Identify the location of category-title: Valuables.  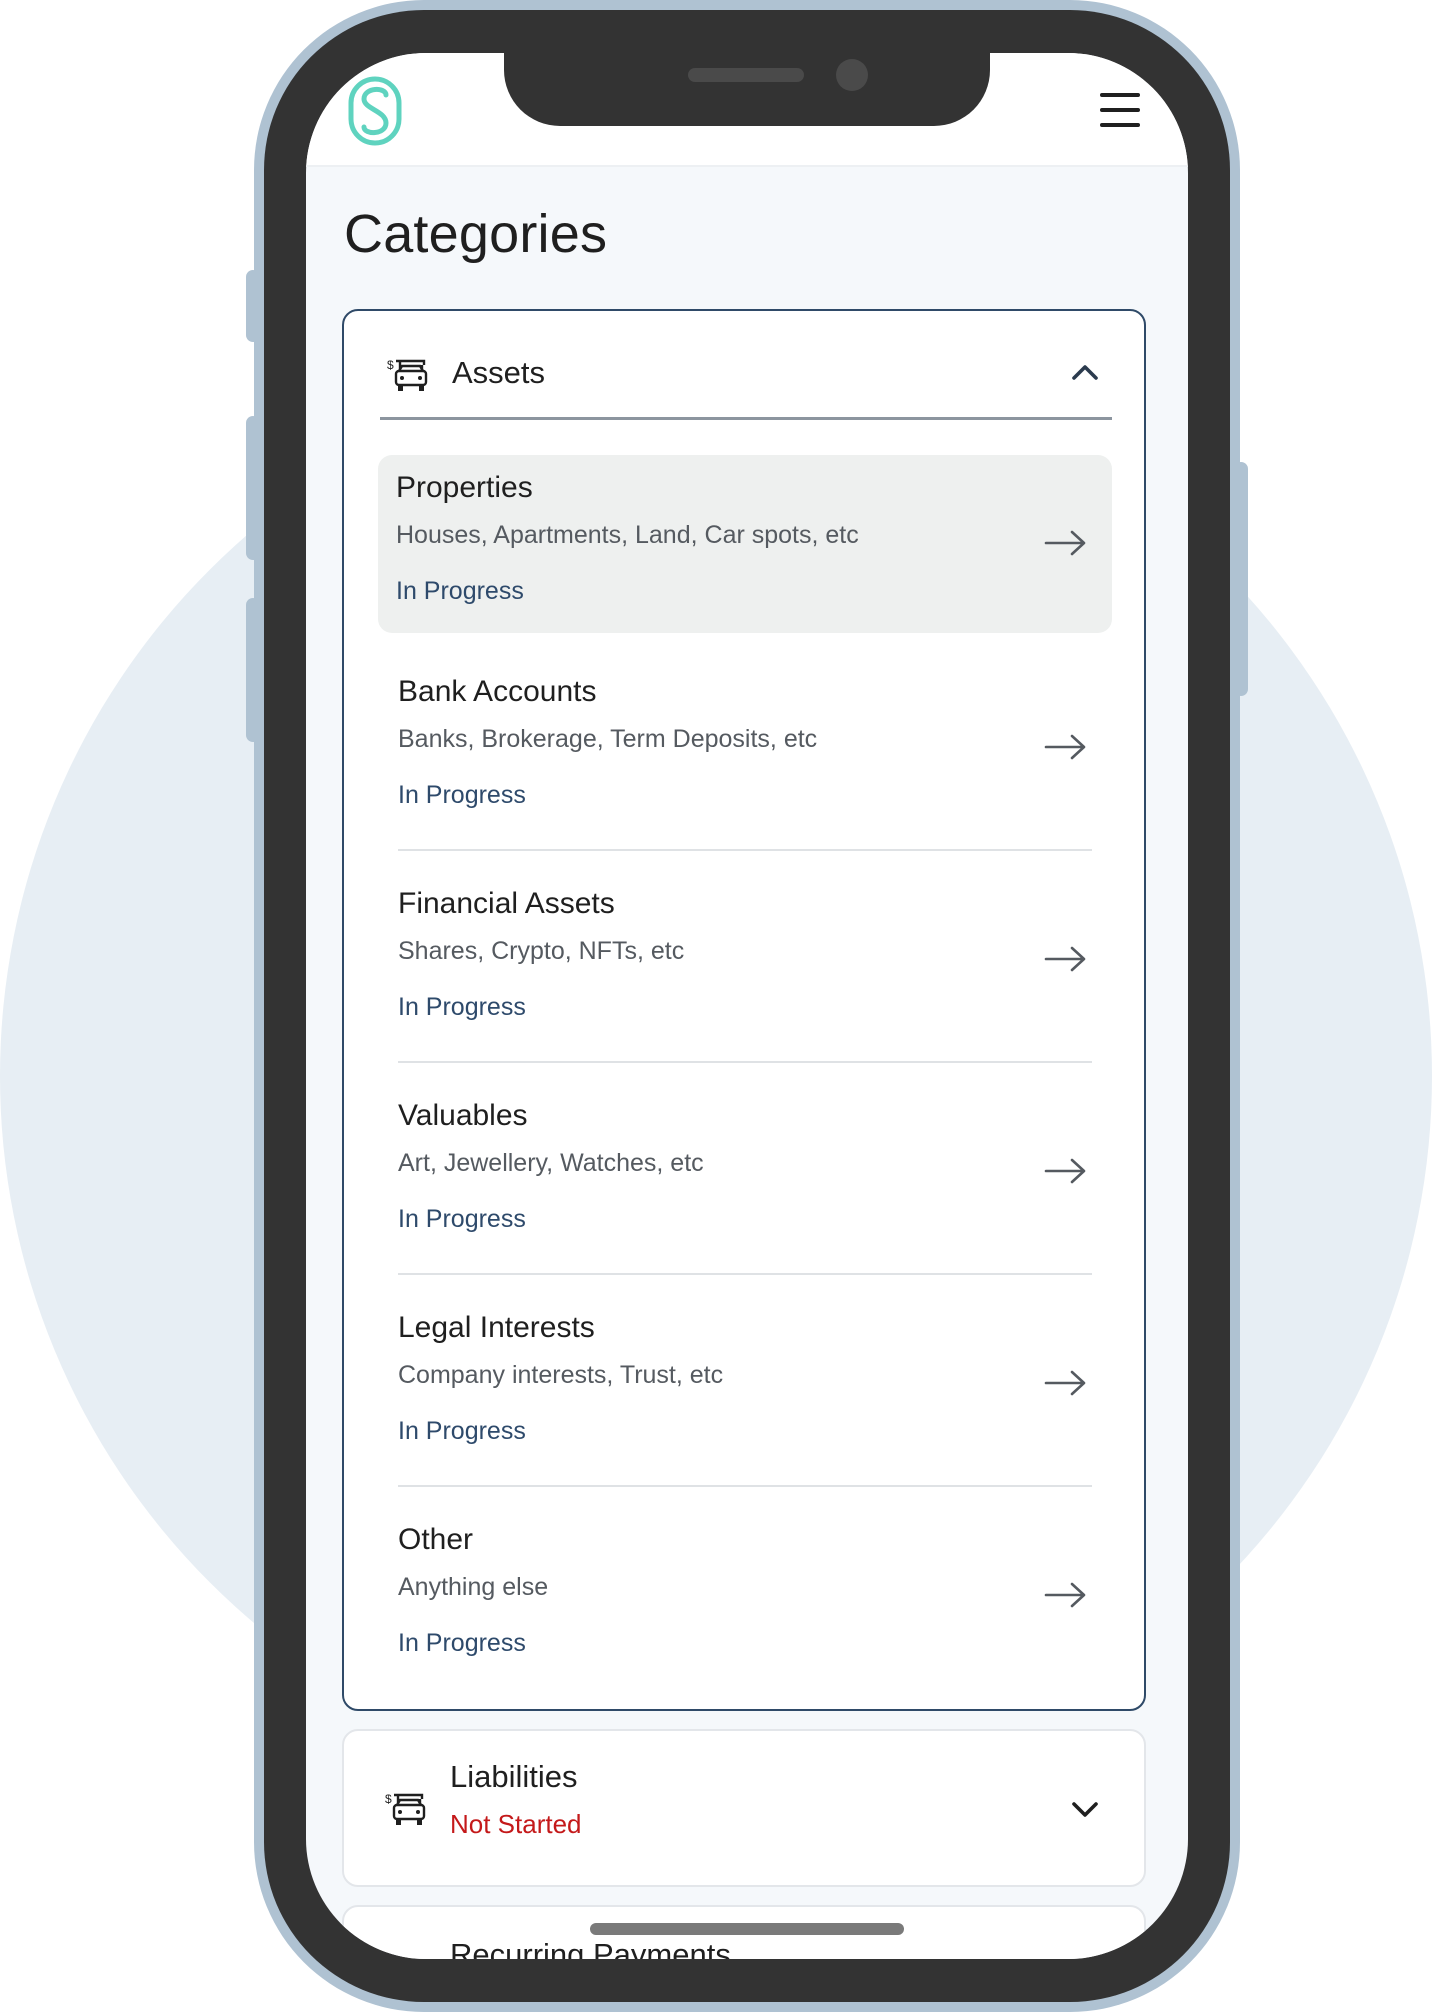
(463, 1115).